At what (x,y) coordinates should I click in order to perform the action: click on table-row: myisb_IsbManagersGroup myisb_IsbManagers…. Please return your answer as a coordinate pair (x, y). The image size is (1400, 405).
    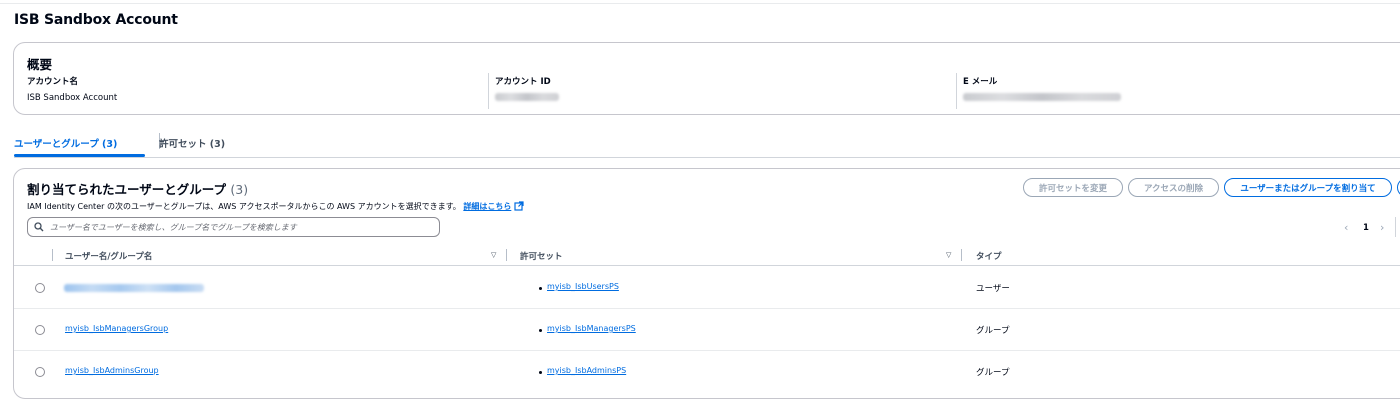
    Looking at the image, I should click on (707, 330).